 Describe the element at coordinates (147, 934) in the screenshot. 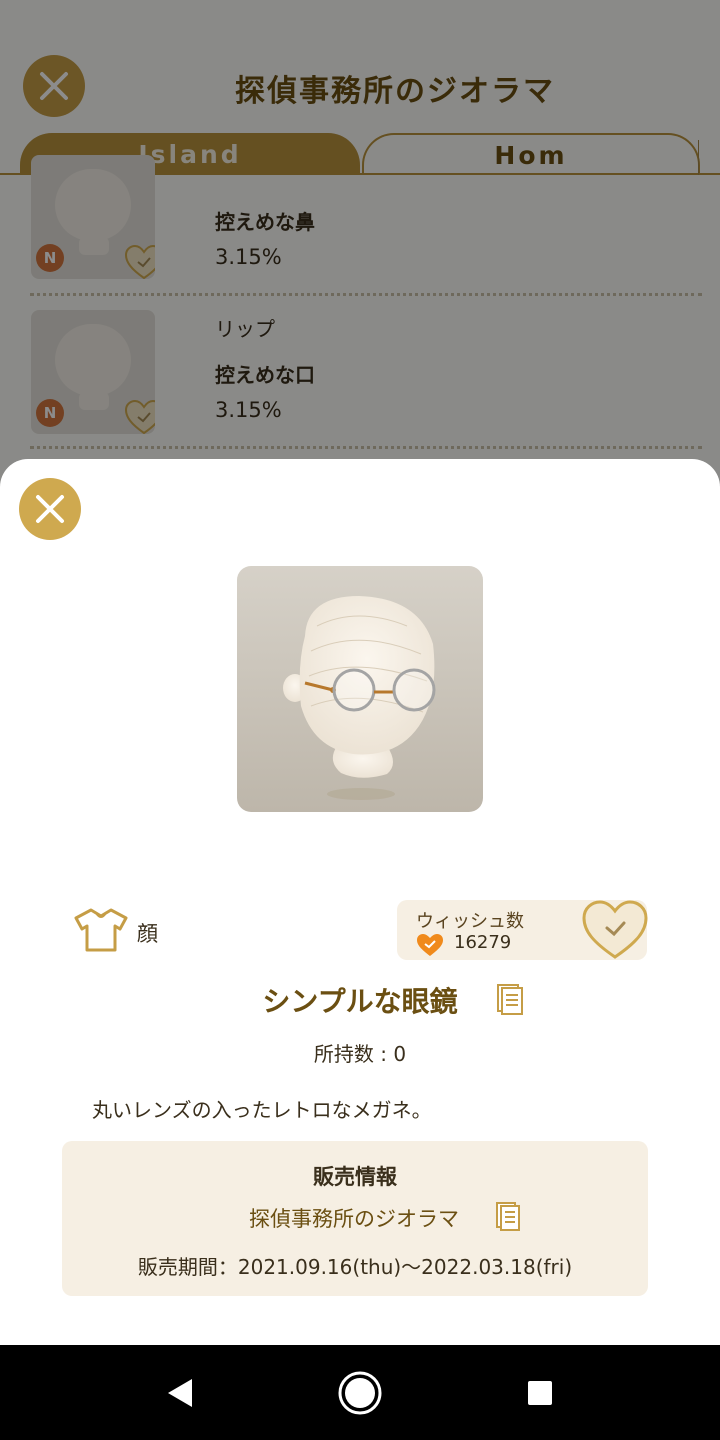

I see `category-label: 顔` at that location.